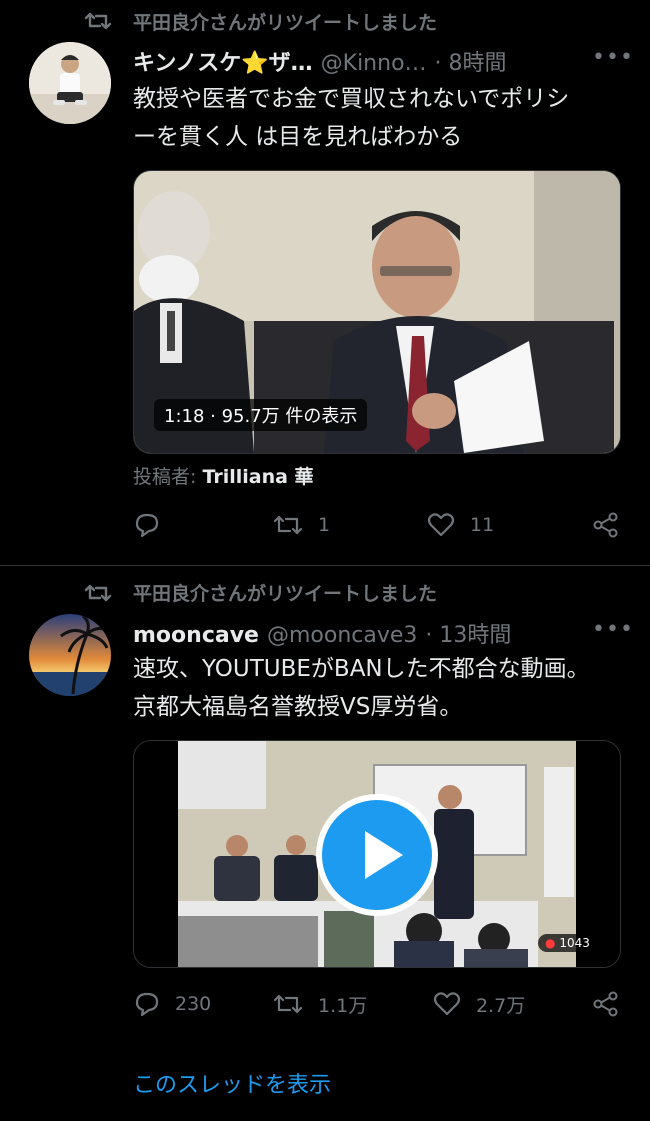  What do you see at coordinates (482, 525) in the screenshot?
I see `like-count: 11` at bounding box center [482, 525].